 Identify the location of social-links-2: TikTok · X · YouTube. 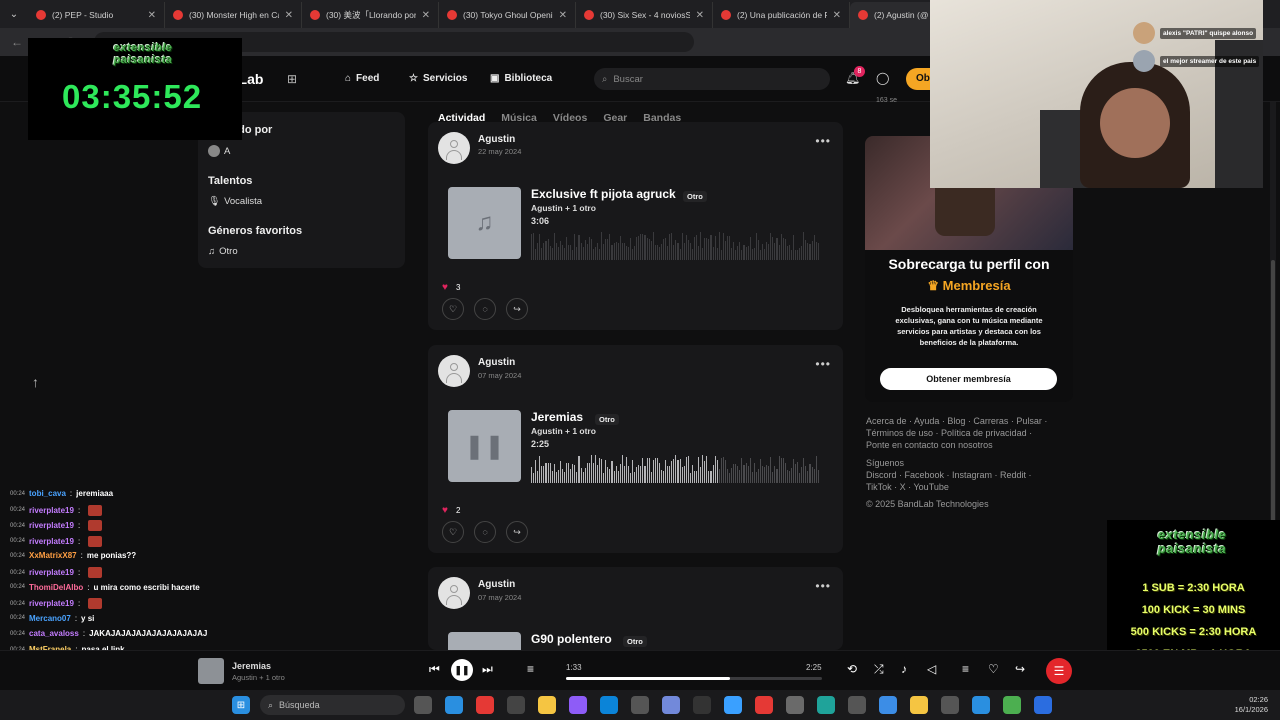
(907, 487).